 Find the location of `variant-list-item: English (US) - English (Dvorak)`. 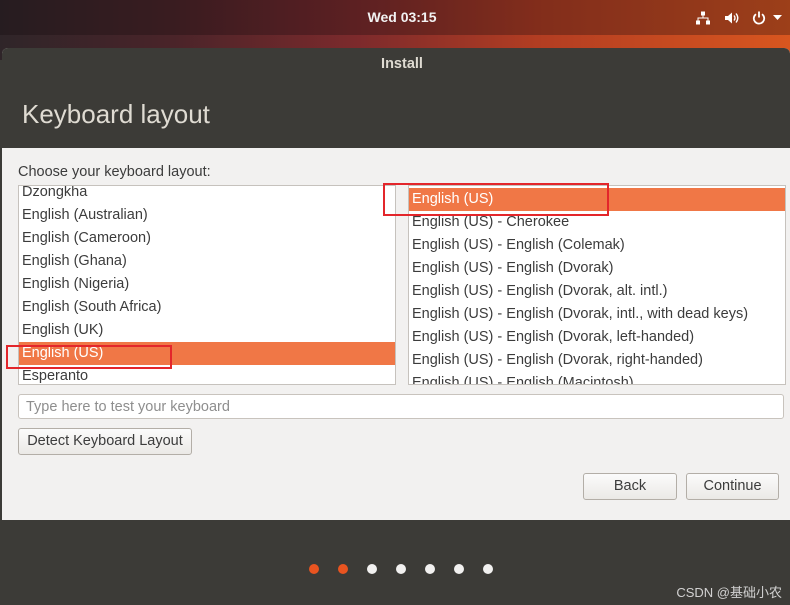

variant-list-item: English (US) - English (Dvorak) is located at coordinates (597, 268).